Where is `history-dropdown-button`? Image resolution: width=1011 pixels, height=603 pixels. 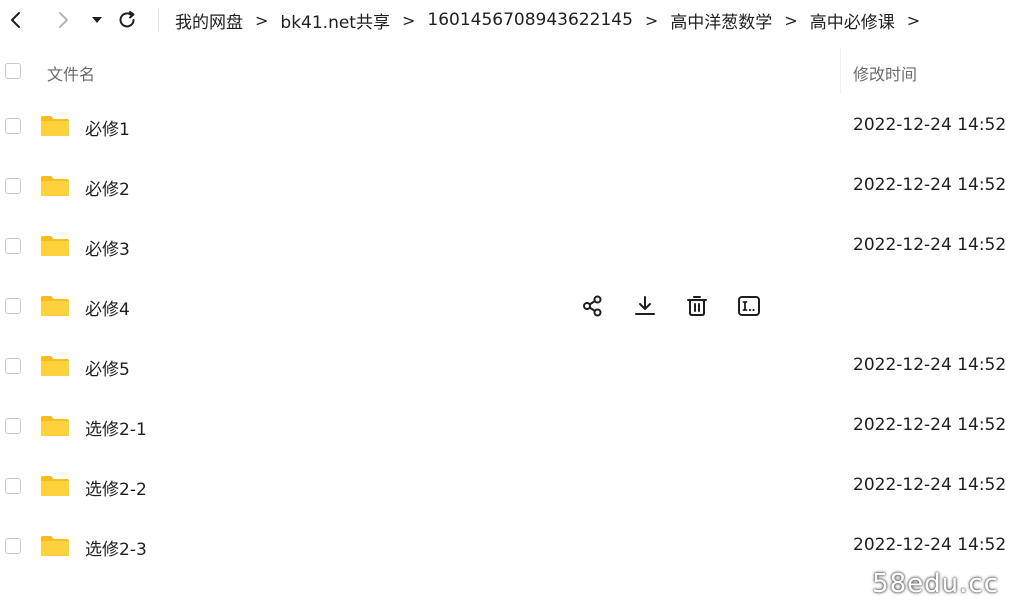 history-dropdown-button is located at coordinates (97, 20).